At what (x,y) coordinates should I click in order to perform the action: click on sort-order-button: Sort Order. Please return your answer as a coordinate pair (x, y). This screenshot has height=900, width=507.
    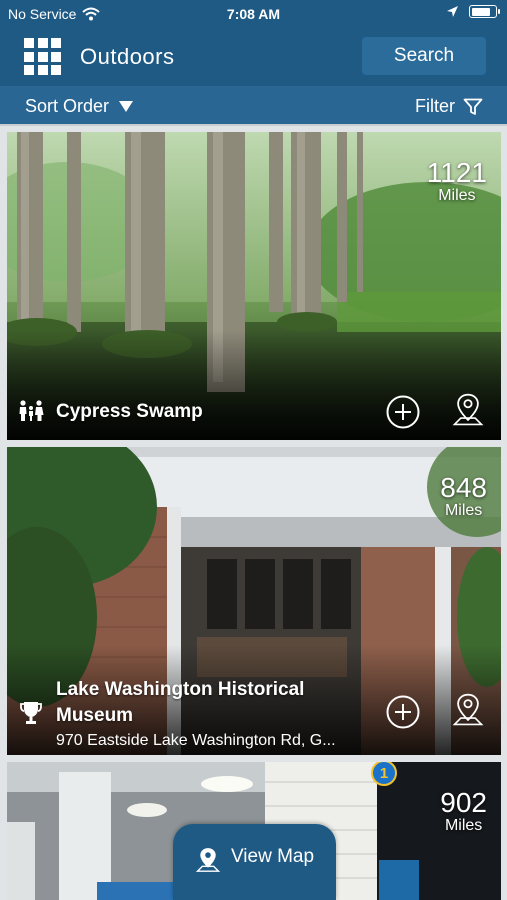
    Looking at the image, I should click on (79, 106).